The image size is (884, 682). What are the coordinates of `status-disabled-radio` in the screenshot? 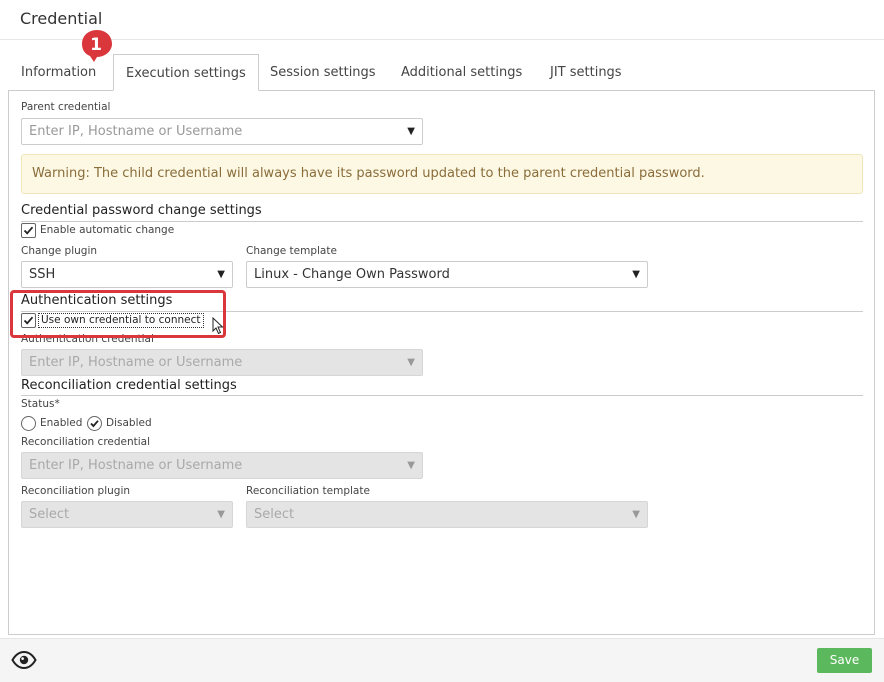 It's located at (94, 423).